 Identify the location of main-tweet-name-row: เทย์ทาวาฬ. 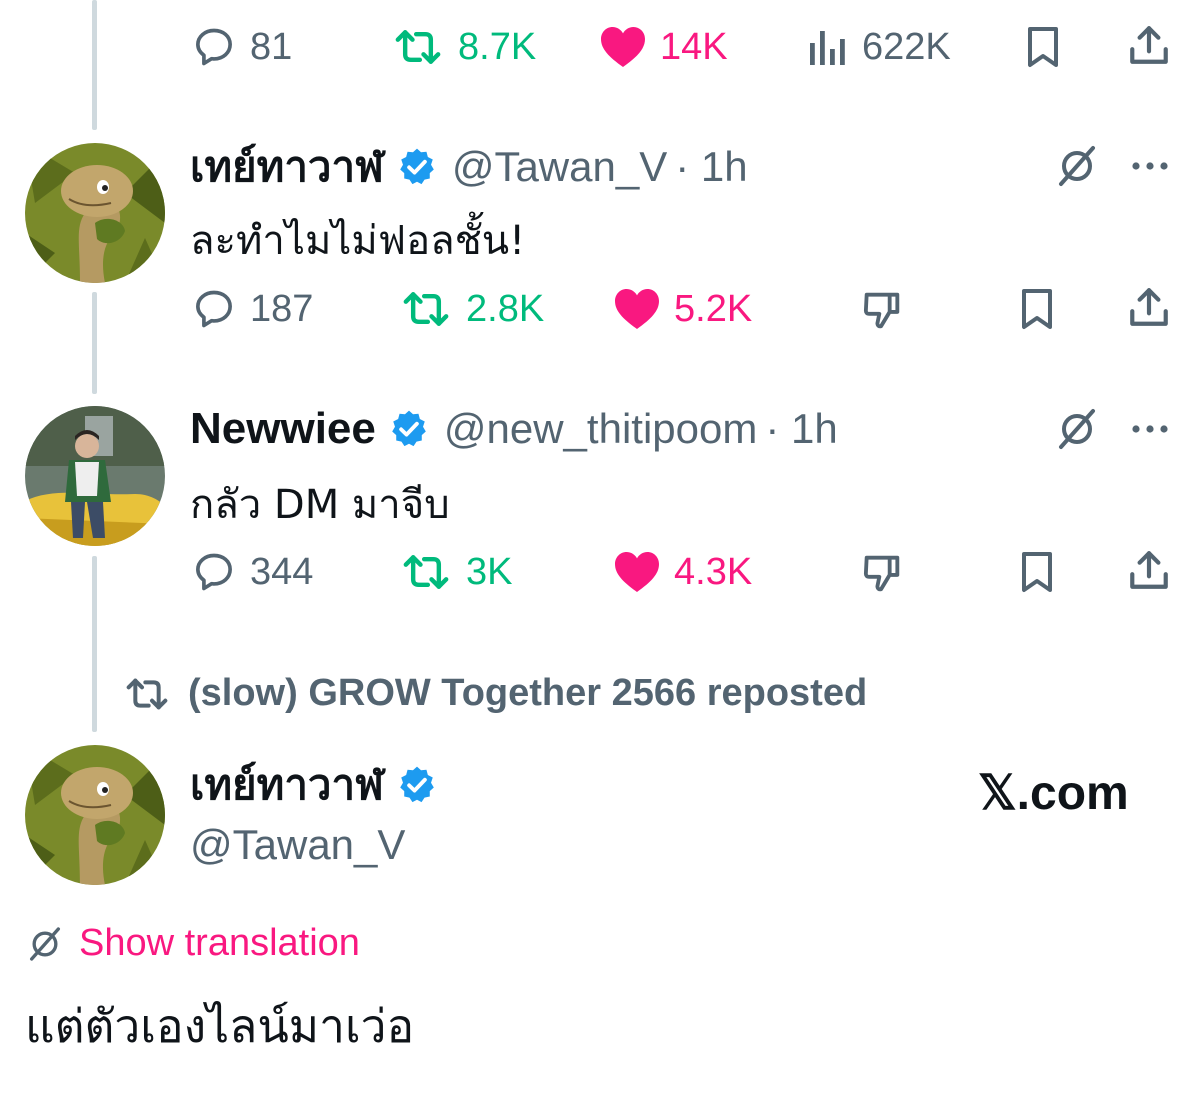
(314, 785).